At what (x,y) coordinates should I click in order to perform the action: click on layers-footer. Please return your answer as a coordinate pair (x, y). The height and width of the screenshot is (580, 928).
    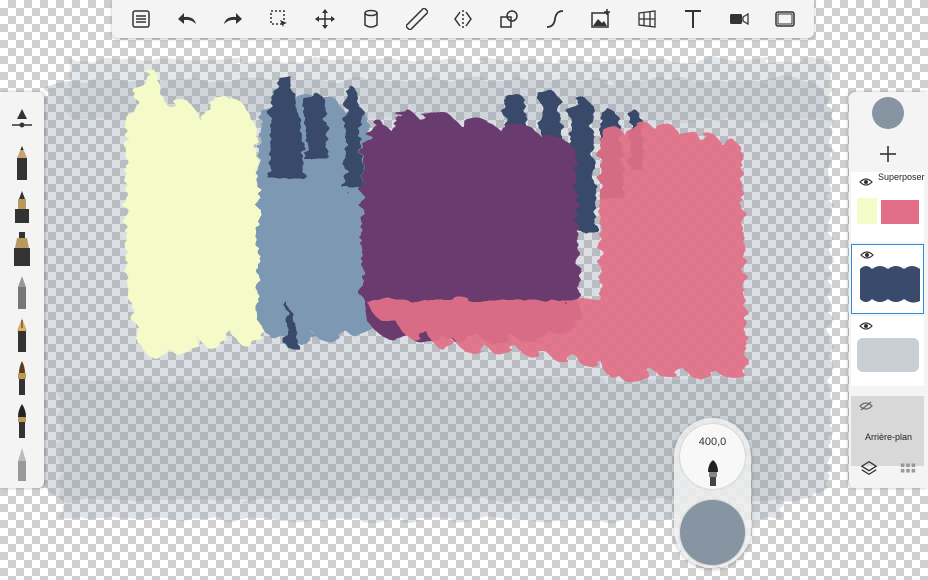
    Looking at the image, I should click on (888, 468).